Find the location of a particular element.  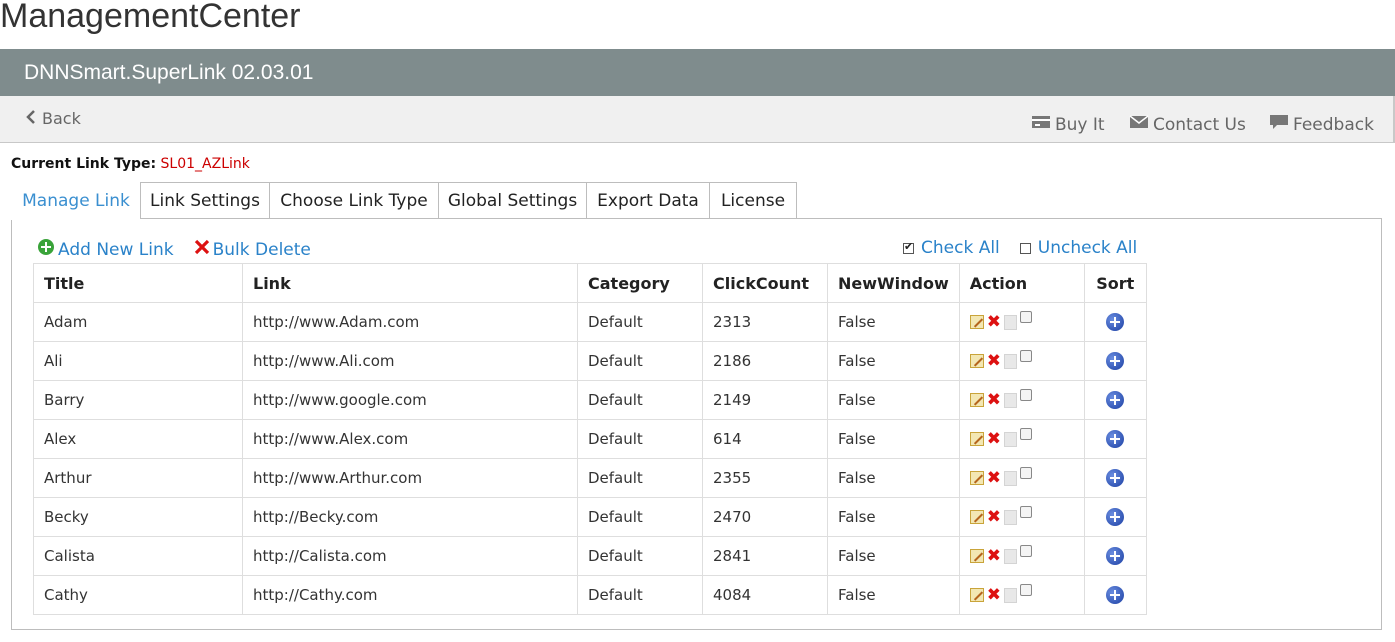

delete-icon is located at coordinates (202, 249).